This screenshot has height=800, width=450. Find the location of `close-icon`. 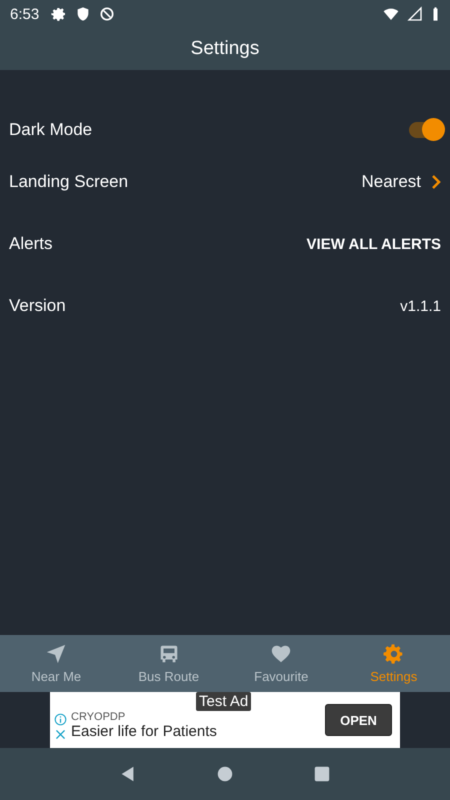

close-icon is located at coordinates (60, 734).